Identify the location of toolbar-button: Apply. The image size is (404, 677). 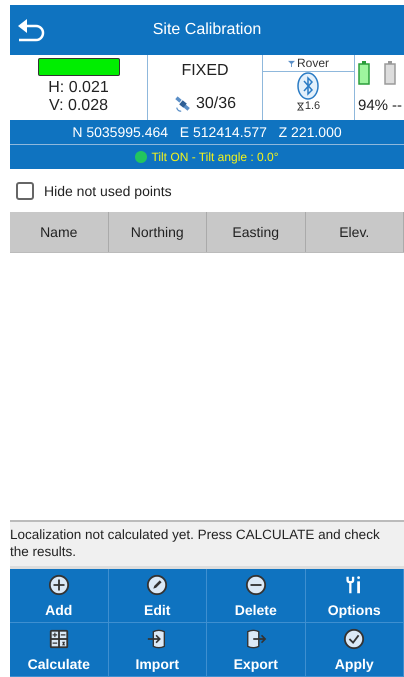
(355, 650).